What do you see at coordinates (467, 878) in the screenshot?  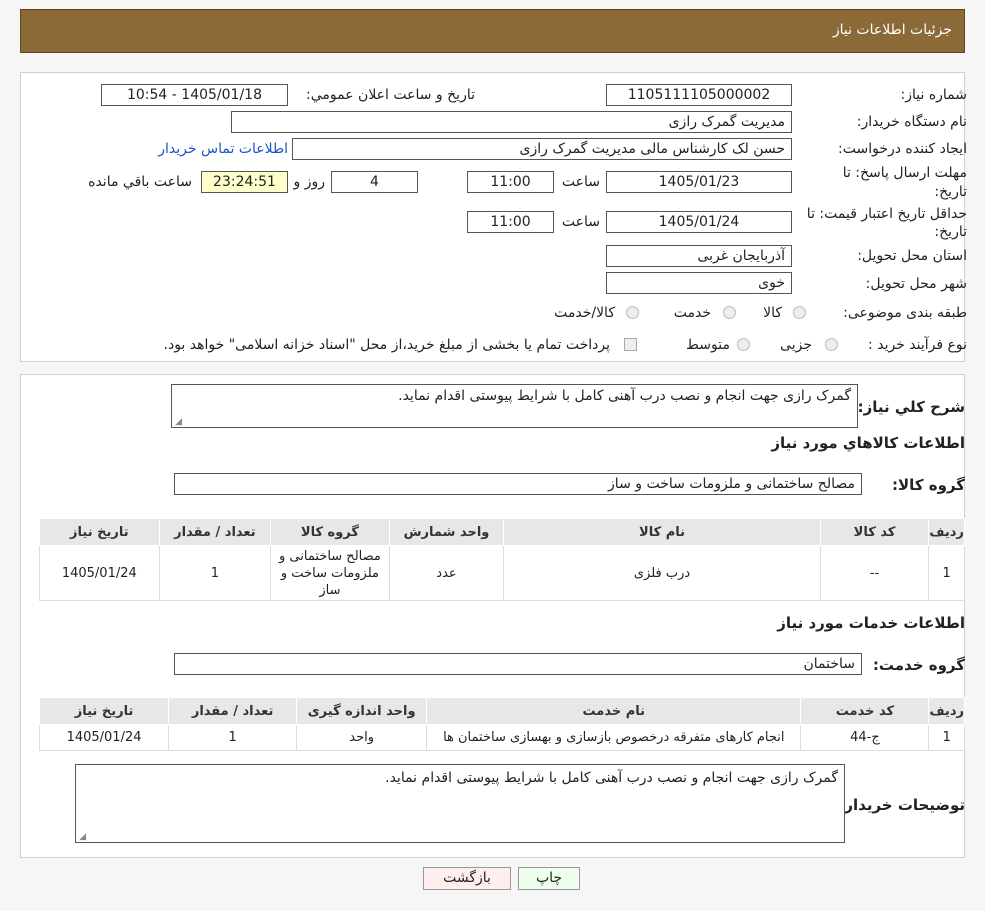 I see `back-button: بازگشت` at bounding box center [467, 878].